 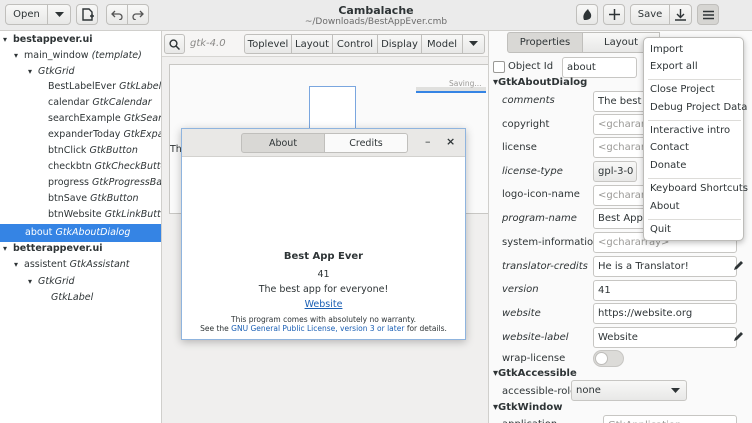 I want to click on section-gtkaboutdialog: ▾GtkAboutDialog, so click(x=540, y=82).